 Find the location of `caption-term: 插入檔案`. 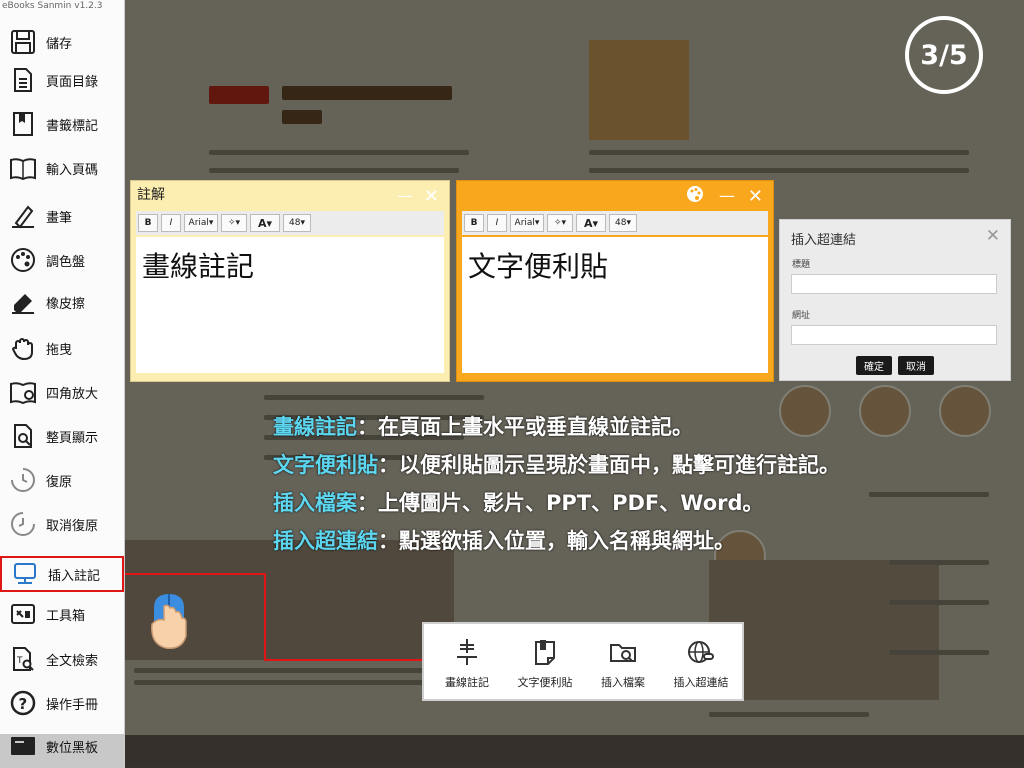

caption-term: 插入檔案 is located at coordinates (315, 503).